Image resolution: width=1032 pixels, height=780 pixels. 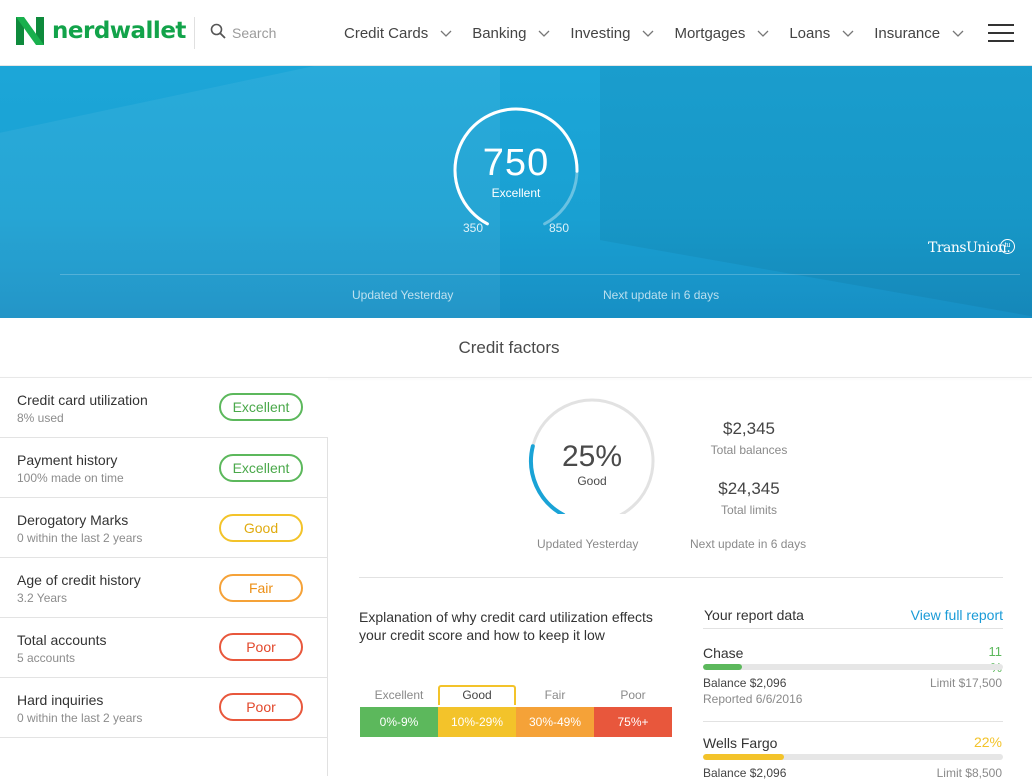 I want to click on account-divider, so click(x=853, y=721).